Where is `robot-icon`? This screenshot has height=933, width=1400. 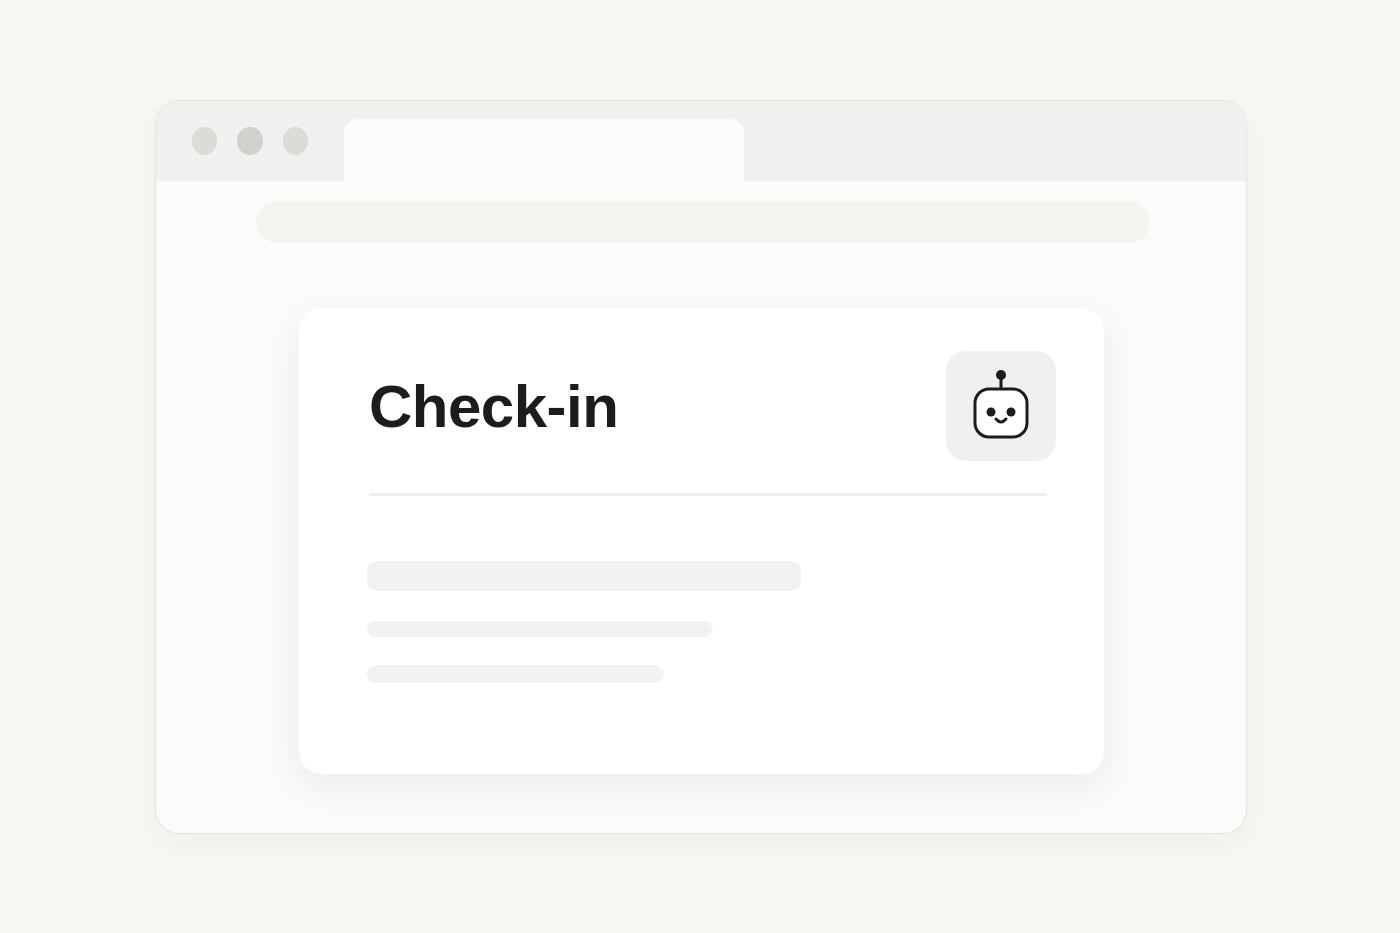
robot-icon is located at coordinates (1001, 406).